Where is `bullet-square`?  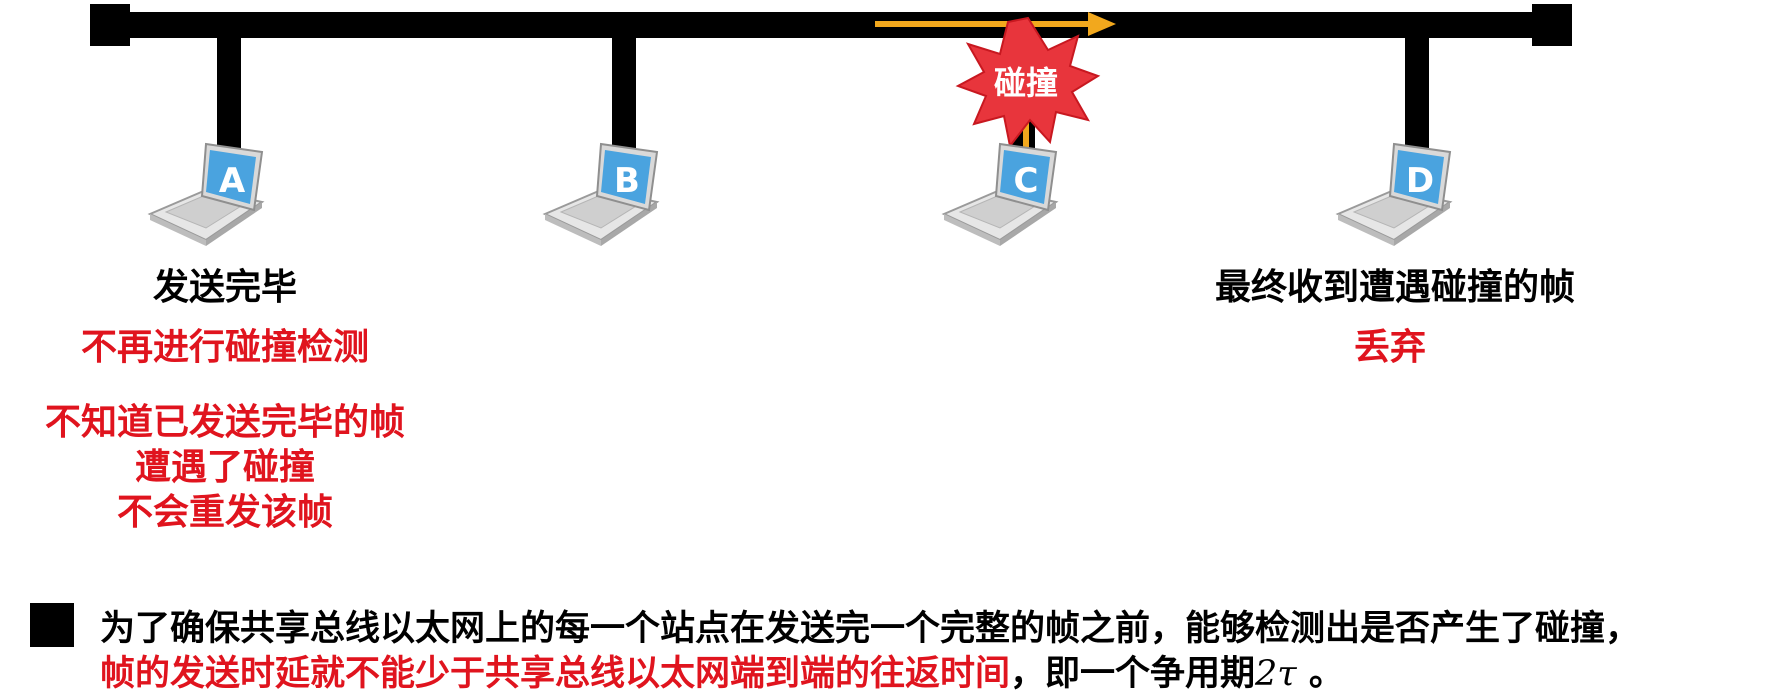 bullet-square is located at coordinates (52, 625).